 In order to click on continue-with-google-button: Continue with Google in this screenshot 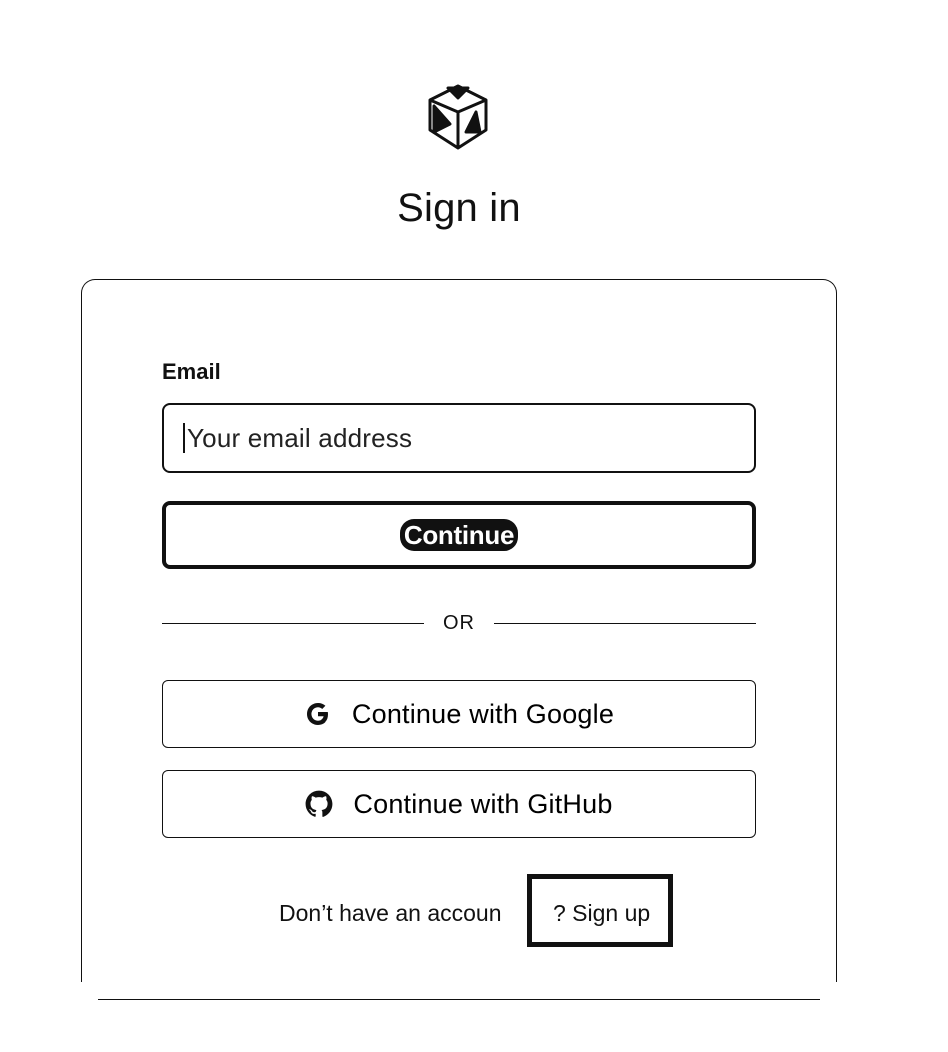, I will do `click(459, 714)`.